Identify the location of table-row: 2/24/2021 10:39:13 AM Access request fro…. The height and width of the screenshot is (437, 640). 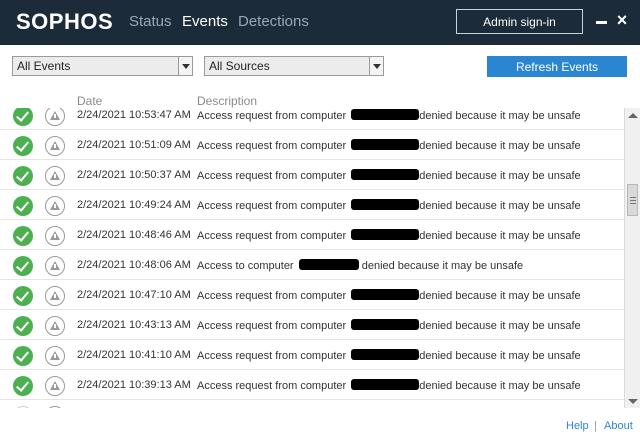
(312, 385).